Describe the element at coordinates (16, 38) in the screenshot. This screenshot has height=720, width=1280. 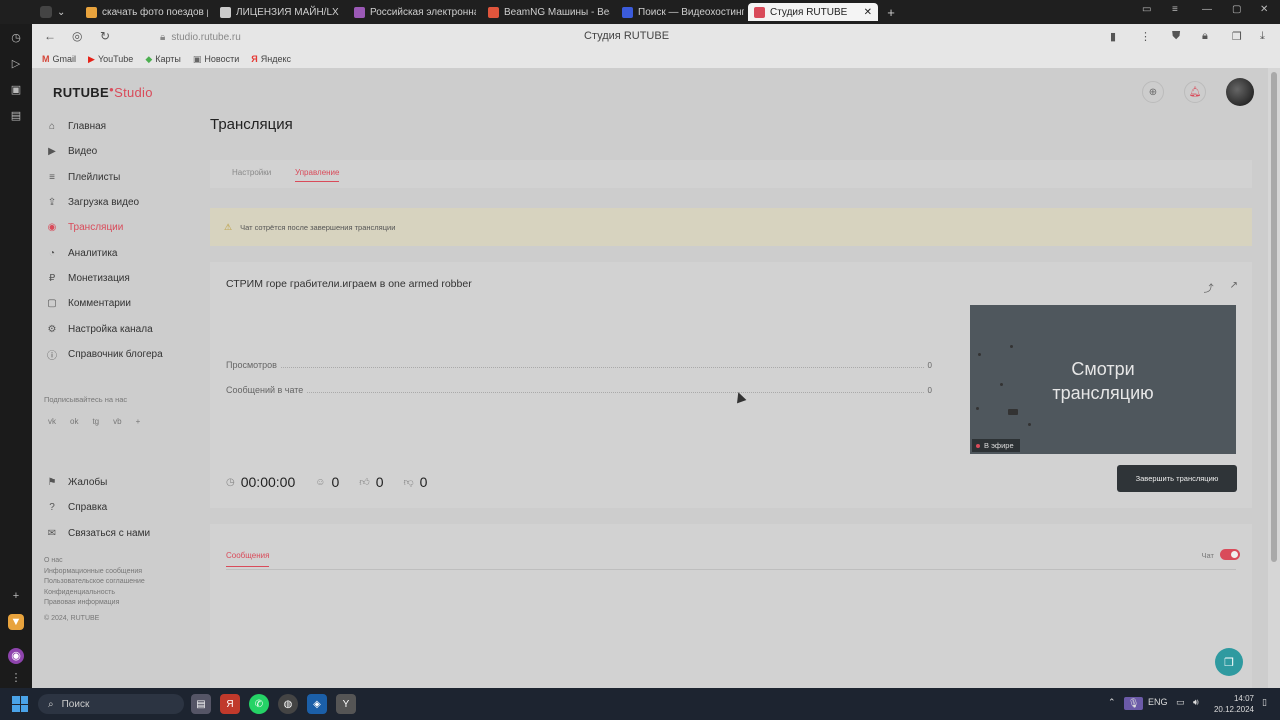
I see `history-icon: ◷` at that location.